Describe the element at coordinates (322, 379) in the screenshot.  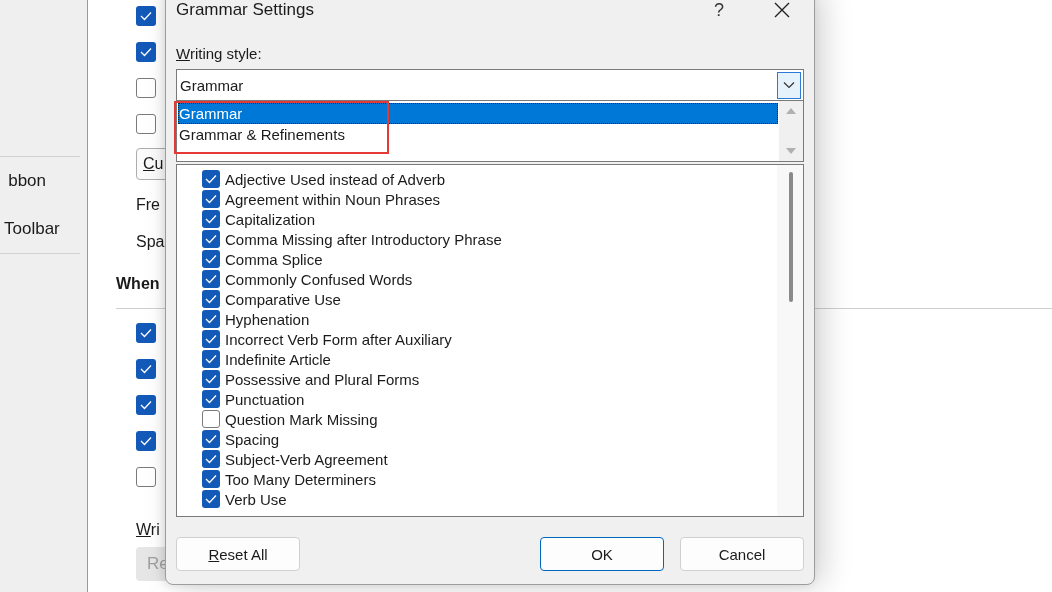
I see `rule-label: Possessive and Plural Forms` at that location.